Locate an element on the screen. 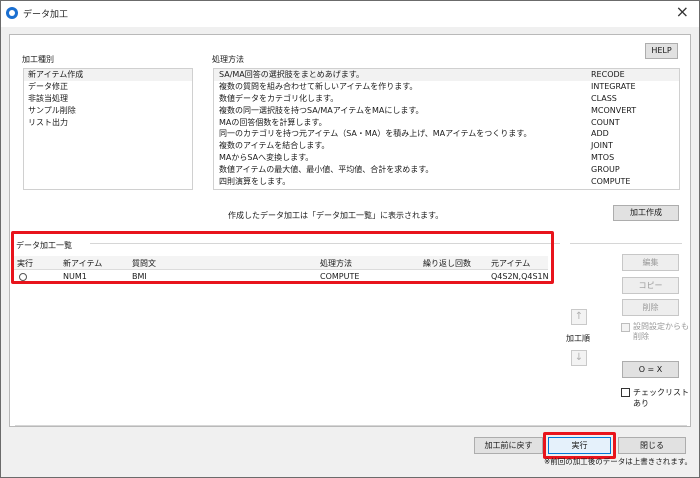 The image size is (700, 478). edit-button: 編集 is located at coordinates (650, 262).